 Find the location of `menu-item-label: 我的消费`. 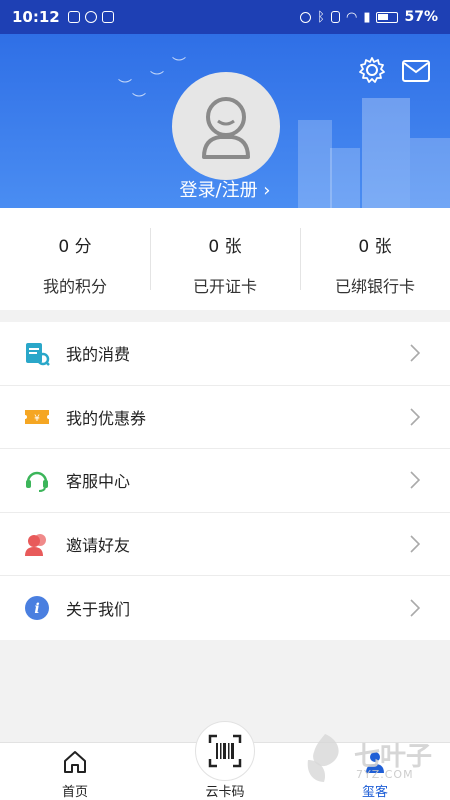

menu-item-label: 我的消费 is located at coordinates (98, 355).